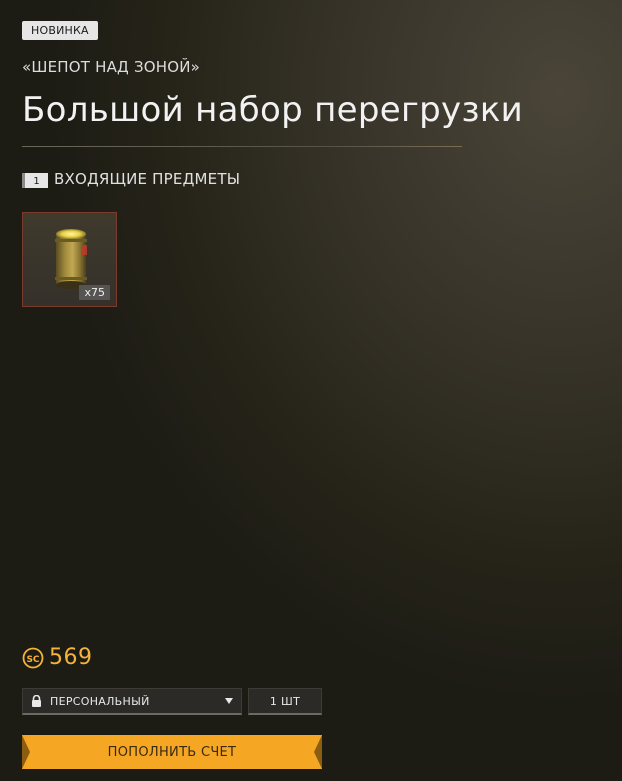 This screenshot has width=622, height=781. Describe the element at coordinates (35, 180) in the screenshot. I see `items-count-badge: 1` at that location.